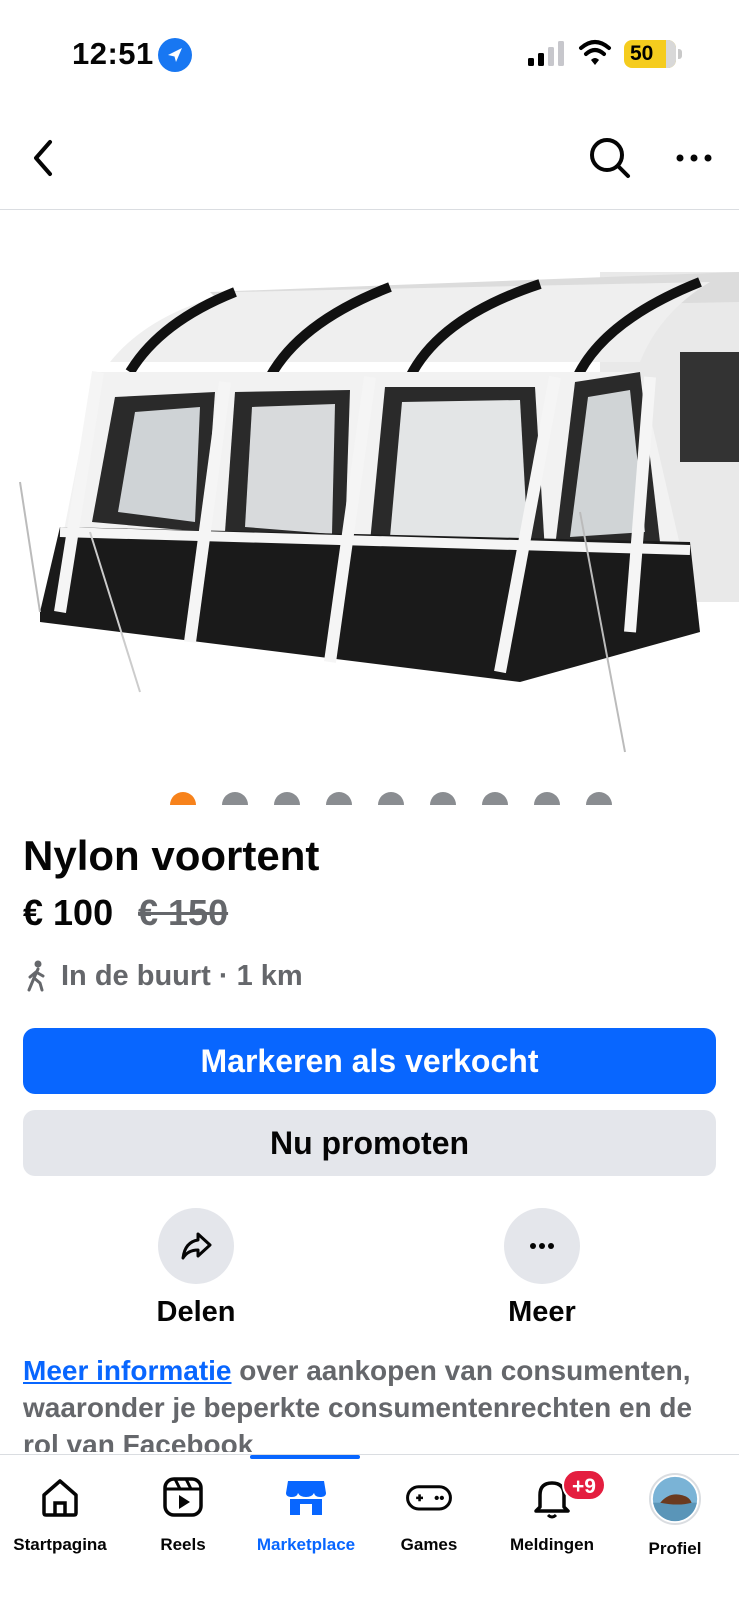  I want to click on more-action: Meer, so click(542, 1268).